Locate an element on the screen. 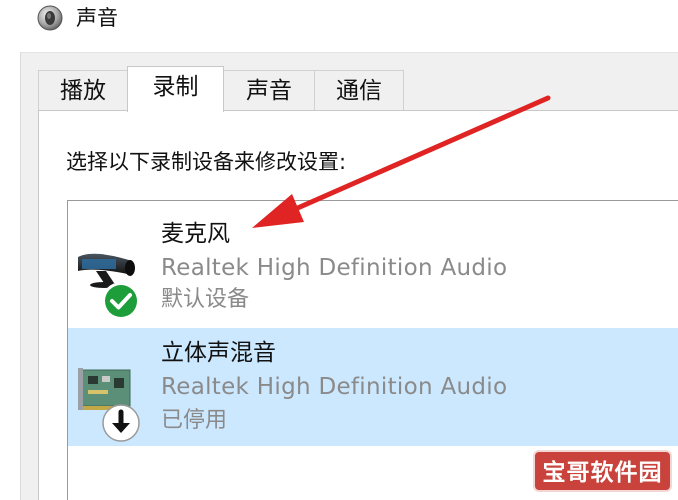 Image resolution: width=678 pixels, height=500 pixels. window-title: 声音 is located at coordinates (97, 18).